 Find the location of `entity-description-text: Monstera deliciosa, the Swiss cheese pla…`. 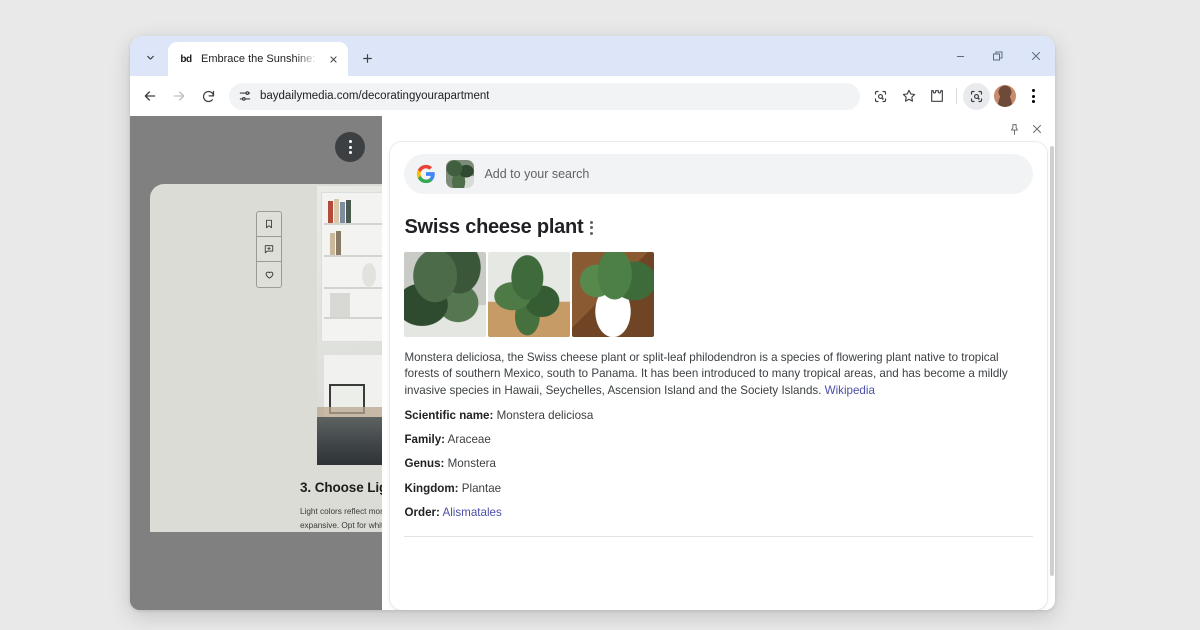

entity-description-text: Monstera deliciosa, the Swiss cheese pla… is located at coordinates (706, 374).